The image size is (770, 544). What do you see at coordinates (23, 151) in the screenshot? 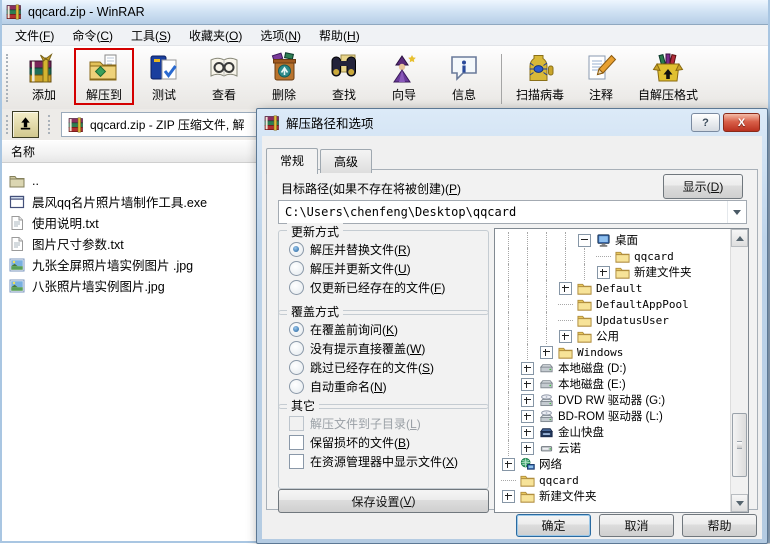
I see `name-column-header: 名称` at bounding box center [23, 151].